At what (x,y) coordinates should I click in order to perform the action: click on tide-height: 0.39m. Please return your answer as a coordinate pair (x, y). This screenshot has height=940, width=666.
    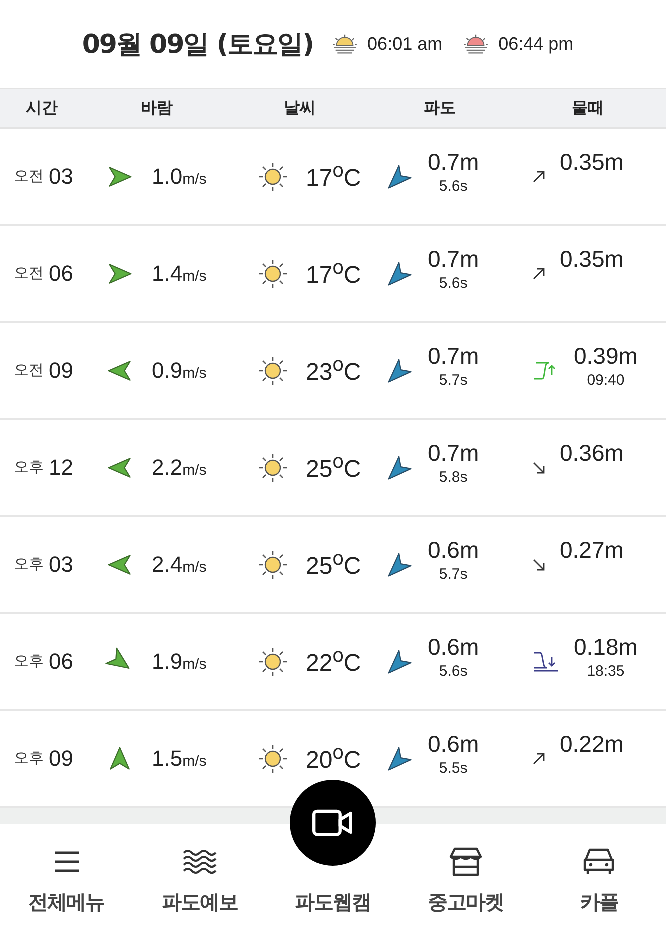
    Looking at the image, I should click on (606, 356).